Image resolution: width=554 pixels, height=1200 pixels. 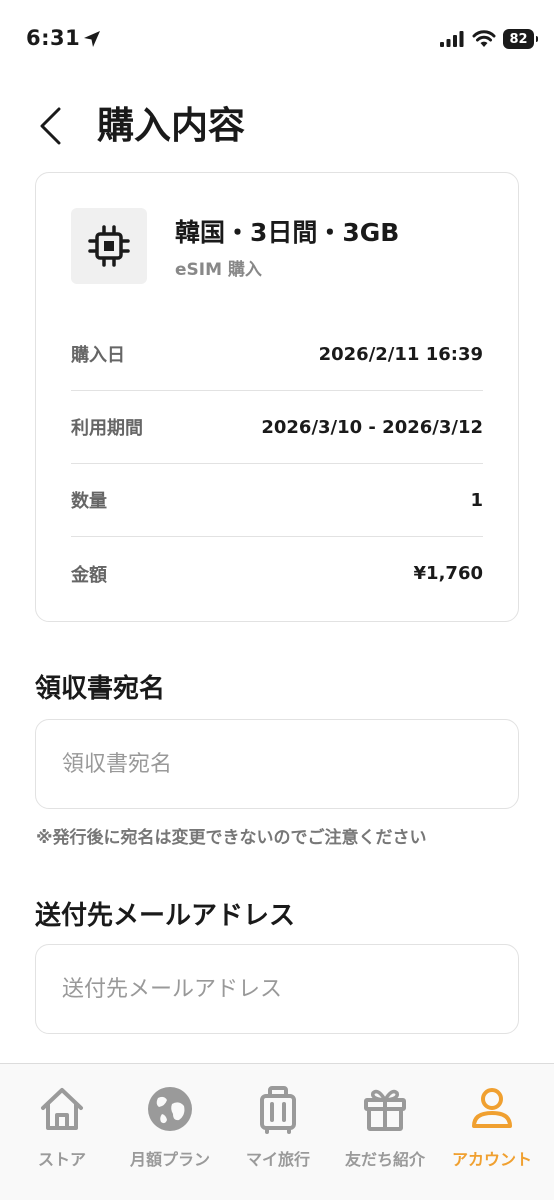 What do you see at coordinates (491, 1159) in the screenshot?
I see `tab-label: アカウント` at bounding box center [491, 1159].